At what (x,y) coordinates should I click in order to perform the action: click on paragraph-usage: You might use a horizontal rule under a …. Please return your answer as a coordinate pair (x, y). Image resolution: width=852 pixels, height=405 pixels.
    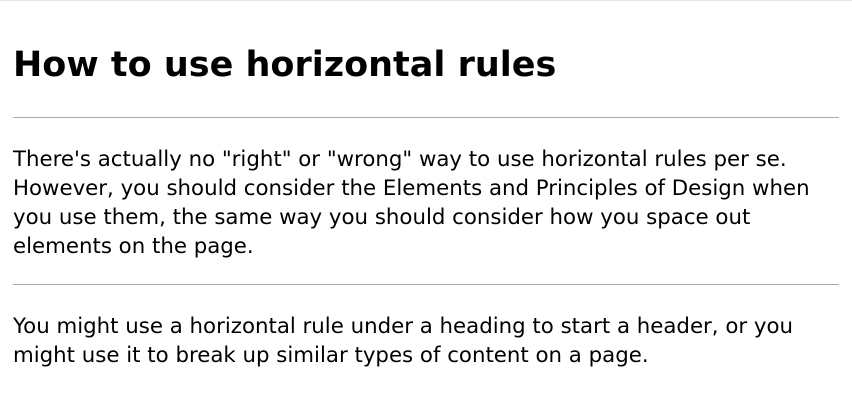
    Looking at the image, I should click on (403, 341).